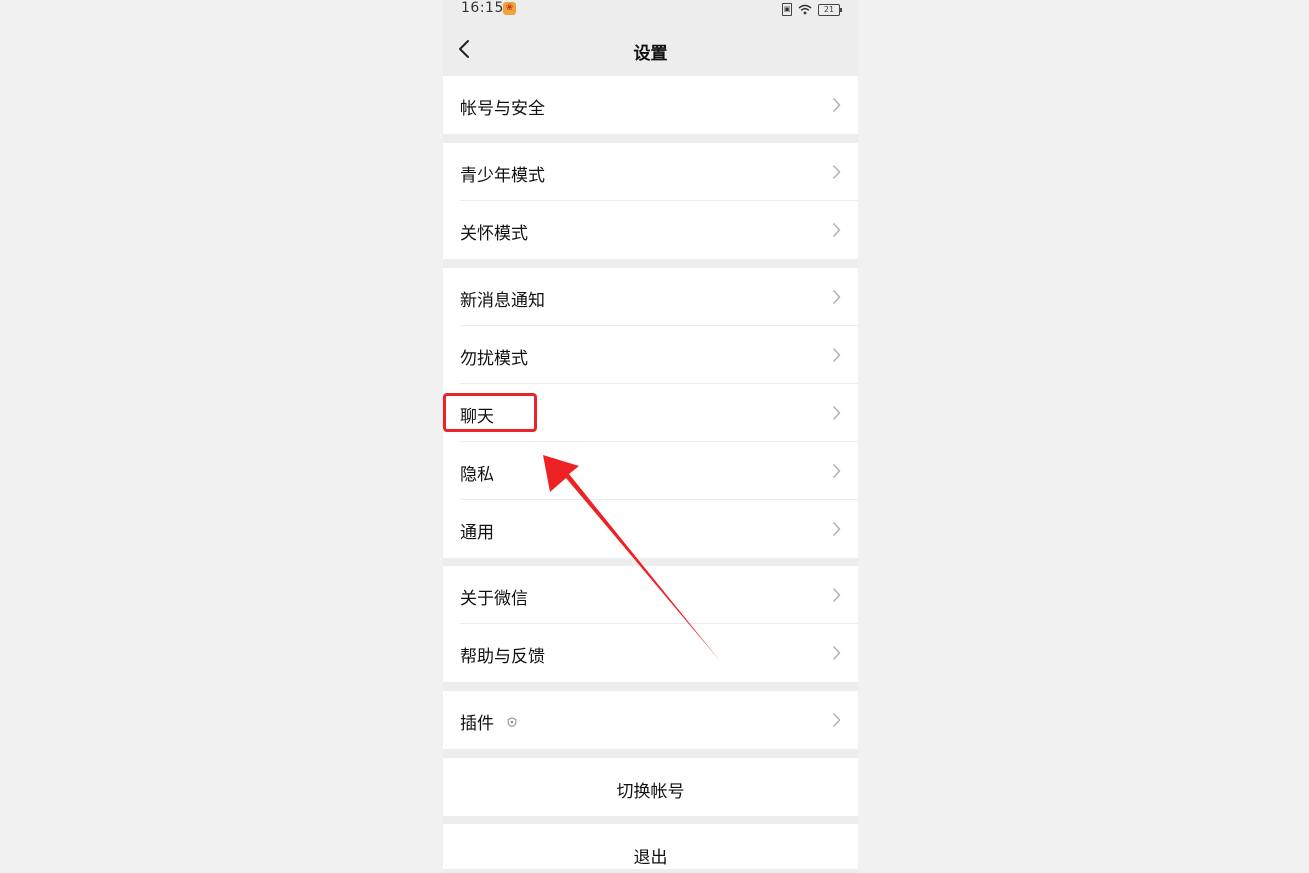 This screenshot has height=873, width=1309. I want to click on settings-item-label: 关怀模式, so click(494, 234).